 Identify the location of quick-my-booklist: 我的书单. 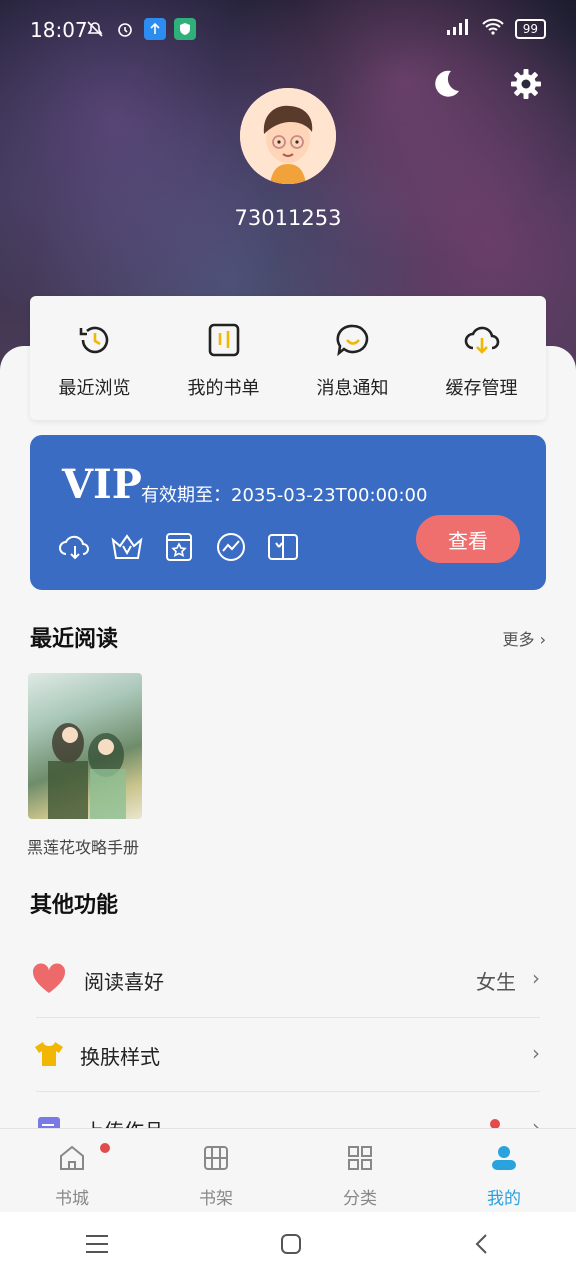
(223, 358).